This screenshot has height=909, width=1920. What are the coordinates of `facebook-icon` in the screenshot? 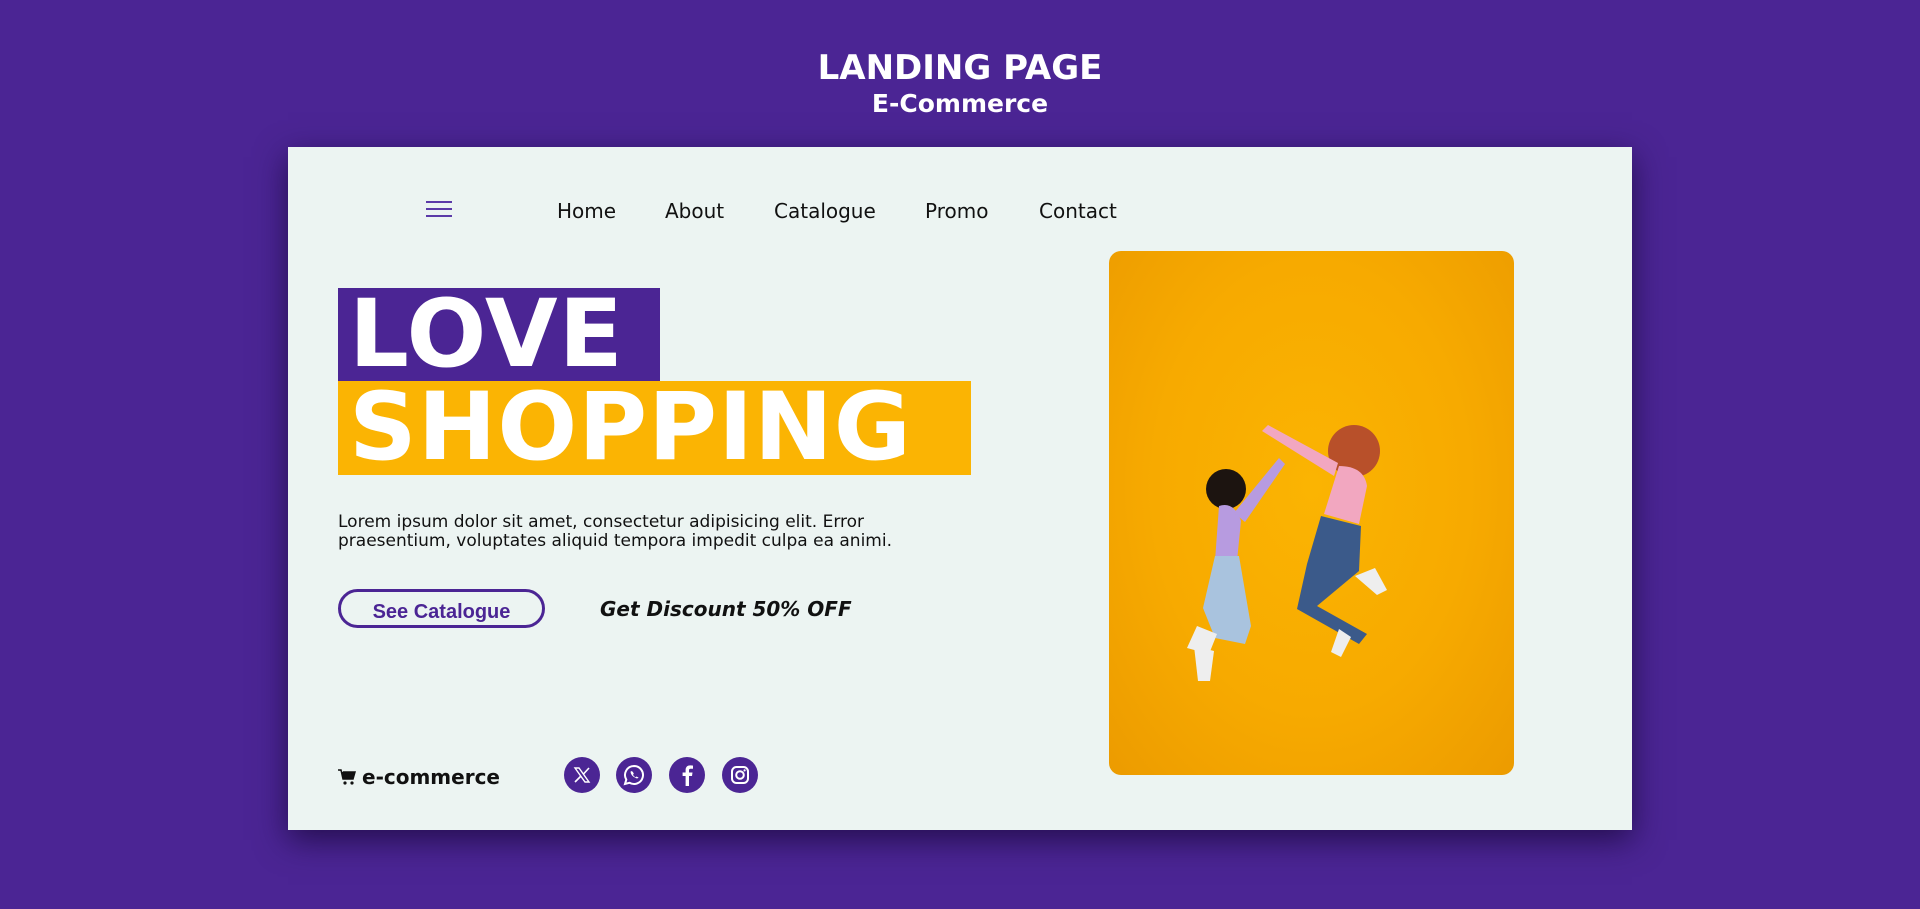 It's located at (687, 775).